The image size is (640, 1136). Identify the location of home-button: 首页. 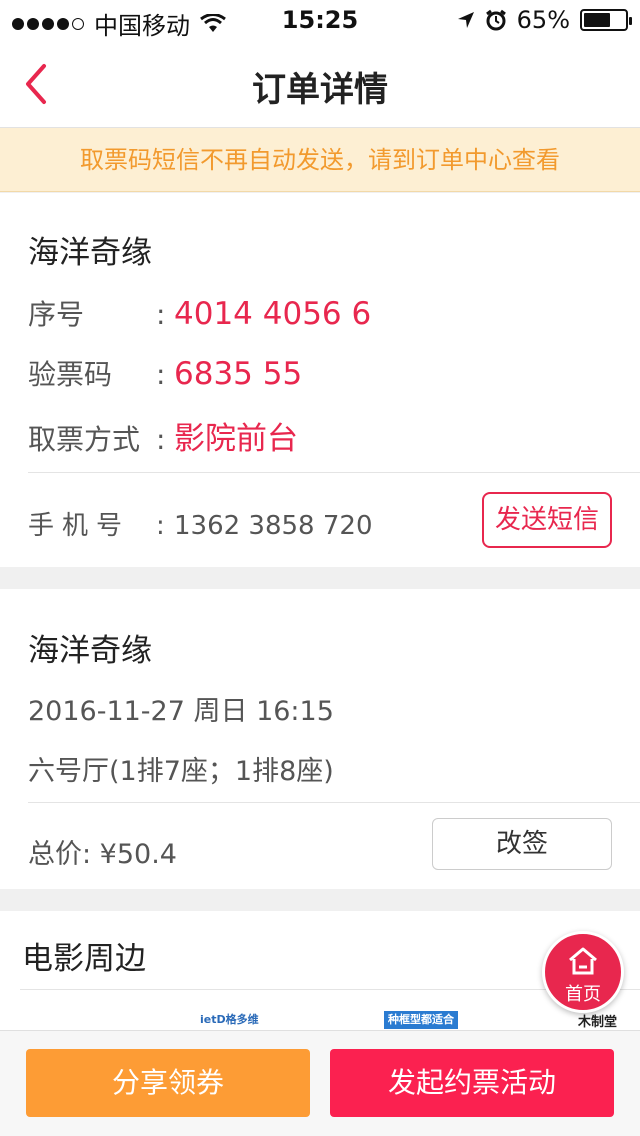
(583, 972).